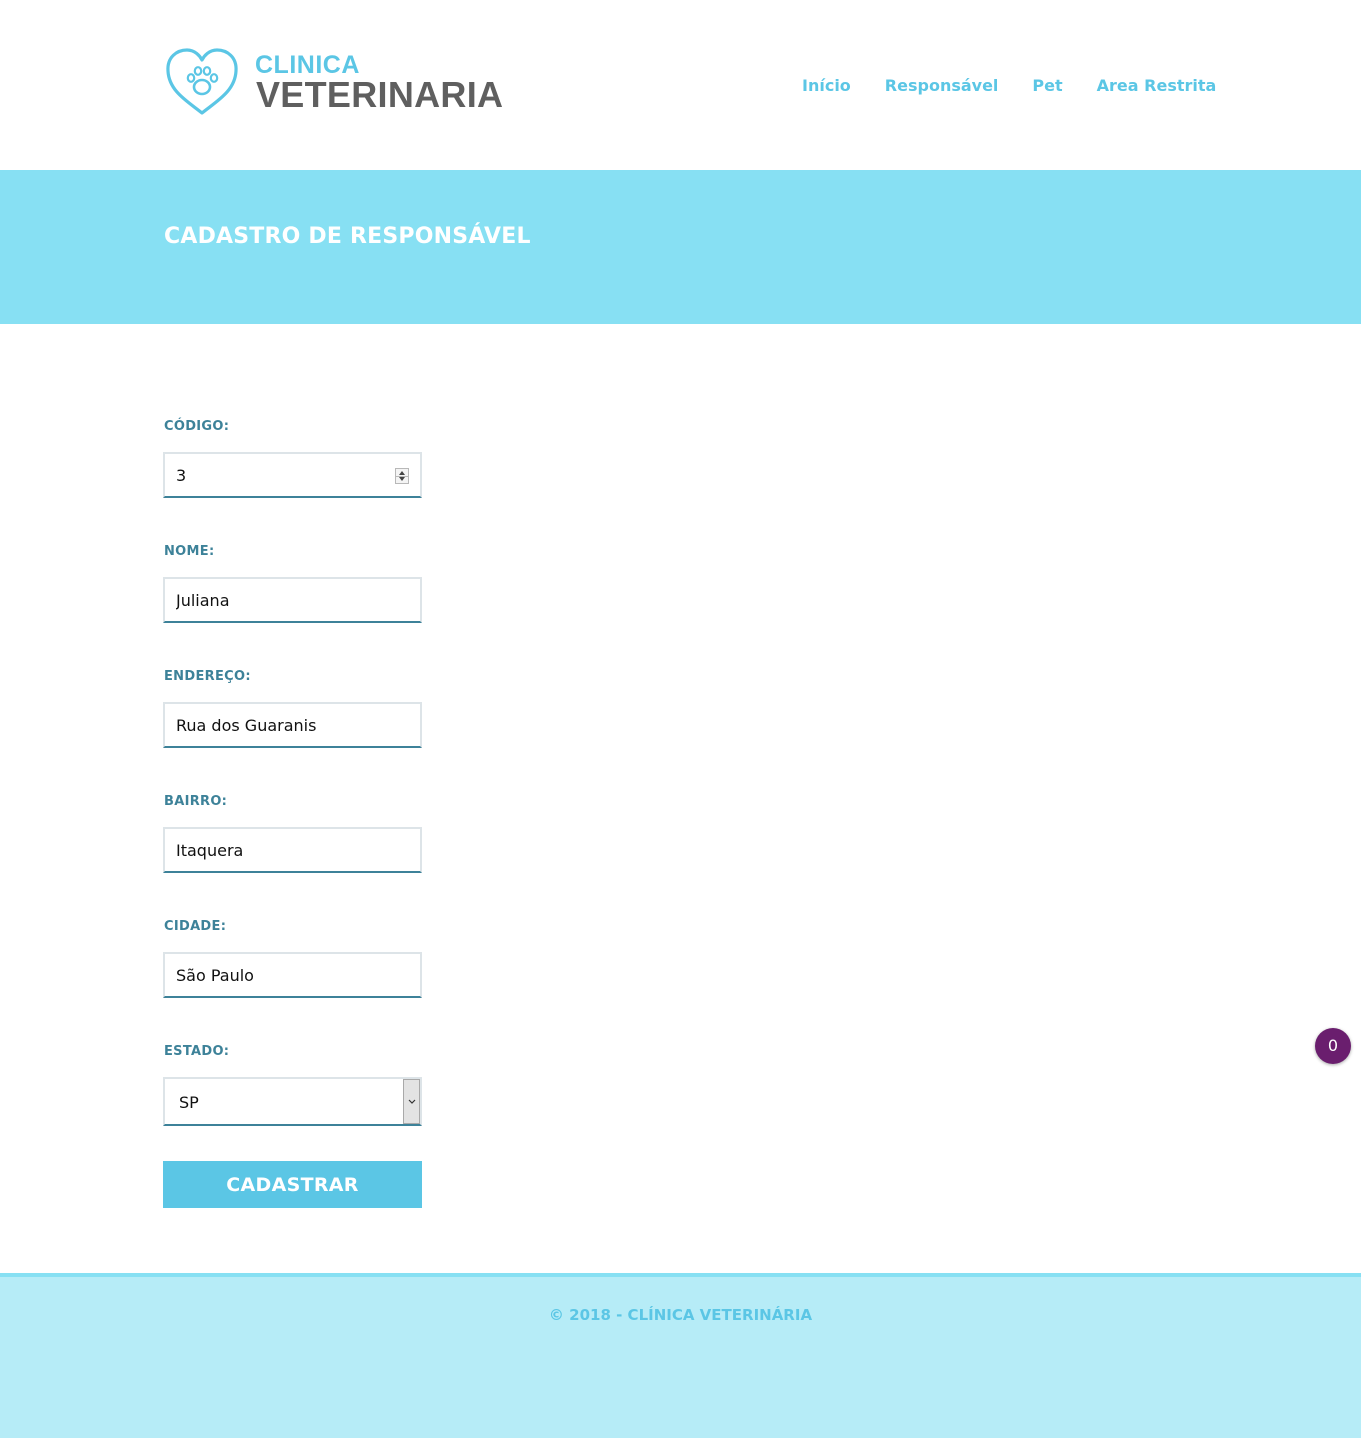 The image size is (1361, 1438). Describe the element at coordinates (197, 426) in the screenshot. I see `codigo-label: CÓDIGO:` at that location.